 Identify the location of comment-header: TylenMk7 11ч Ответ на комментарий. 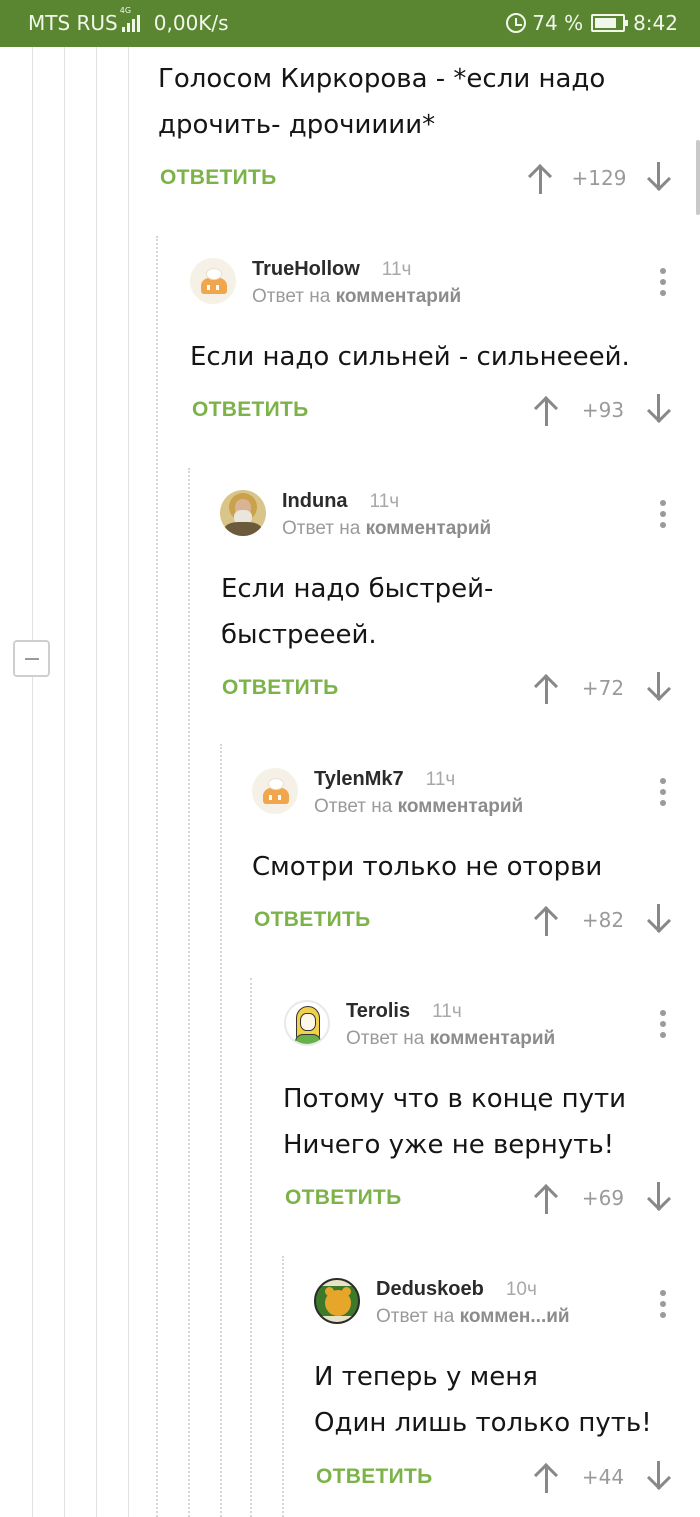
(387, 793).